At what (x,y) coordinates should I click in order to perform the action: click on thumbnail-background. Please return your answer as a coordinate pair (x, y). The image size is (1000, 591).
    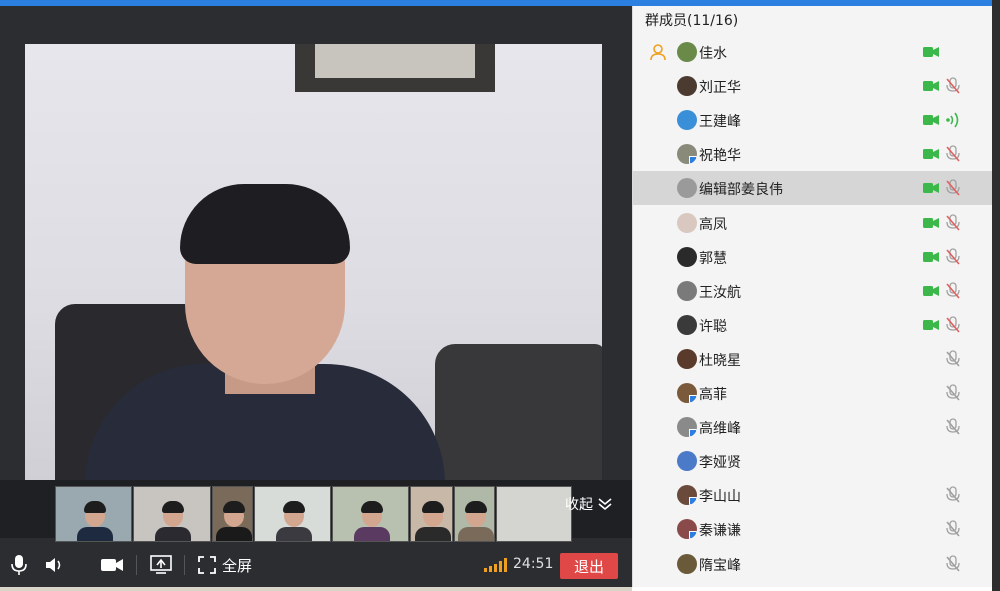
    Looking at the image, I should click on (534, 514).